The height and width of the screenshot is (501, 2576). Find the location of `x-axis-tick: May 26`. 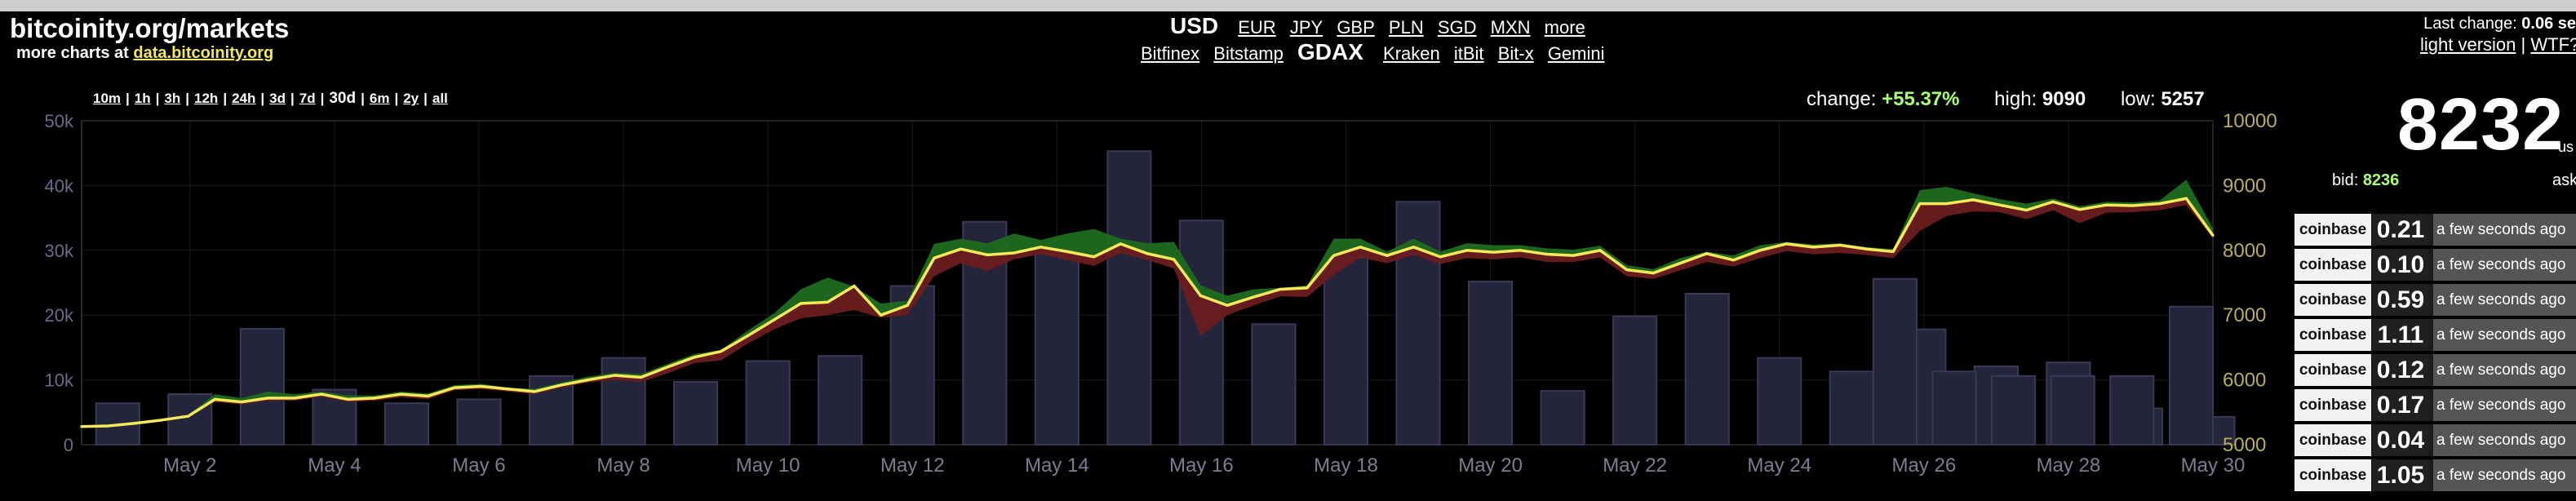

x-axis-tick: May 26 is located at coordinates (1923, 466).